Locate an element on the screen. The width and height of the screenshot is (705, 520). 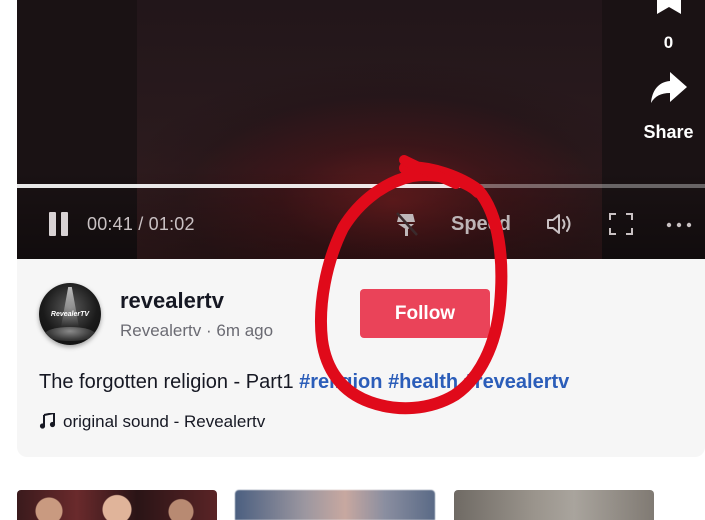
pause-button is located at coordinates (60, 224).